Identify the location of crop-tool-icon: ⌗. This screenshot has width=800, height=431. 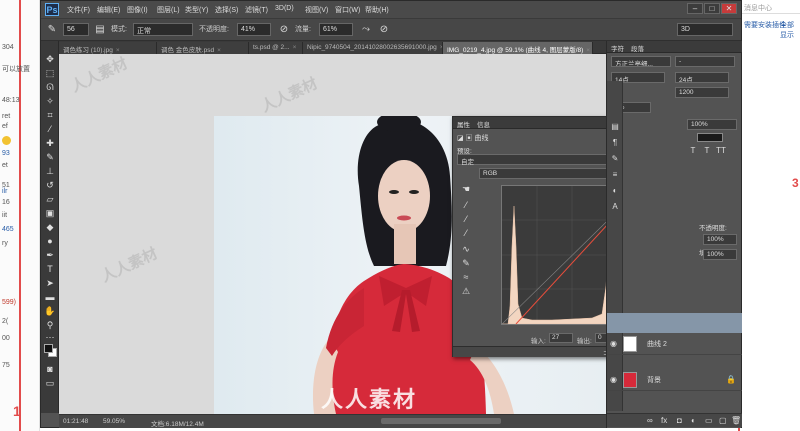
(50, 115).